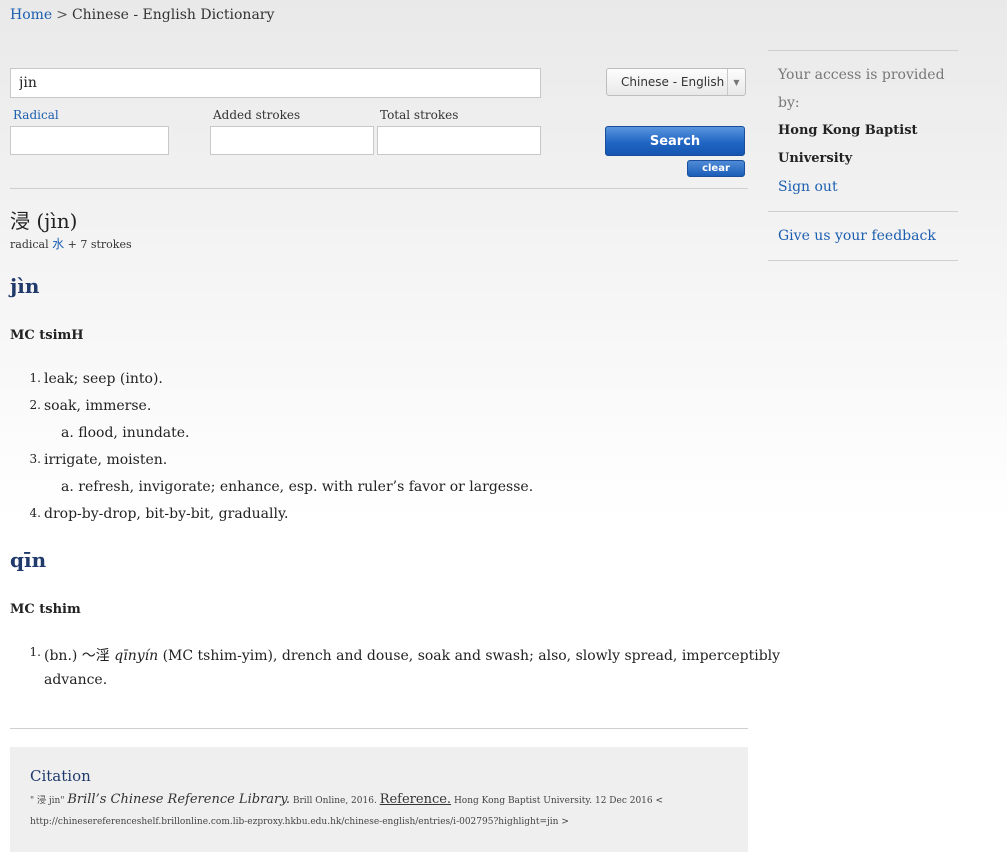  I want to click on definition-text: irrigate, moisten., so click(106, 460).